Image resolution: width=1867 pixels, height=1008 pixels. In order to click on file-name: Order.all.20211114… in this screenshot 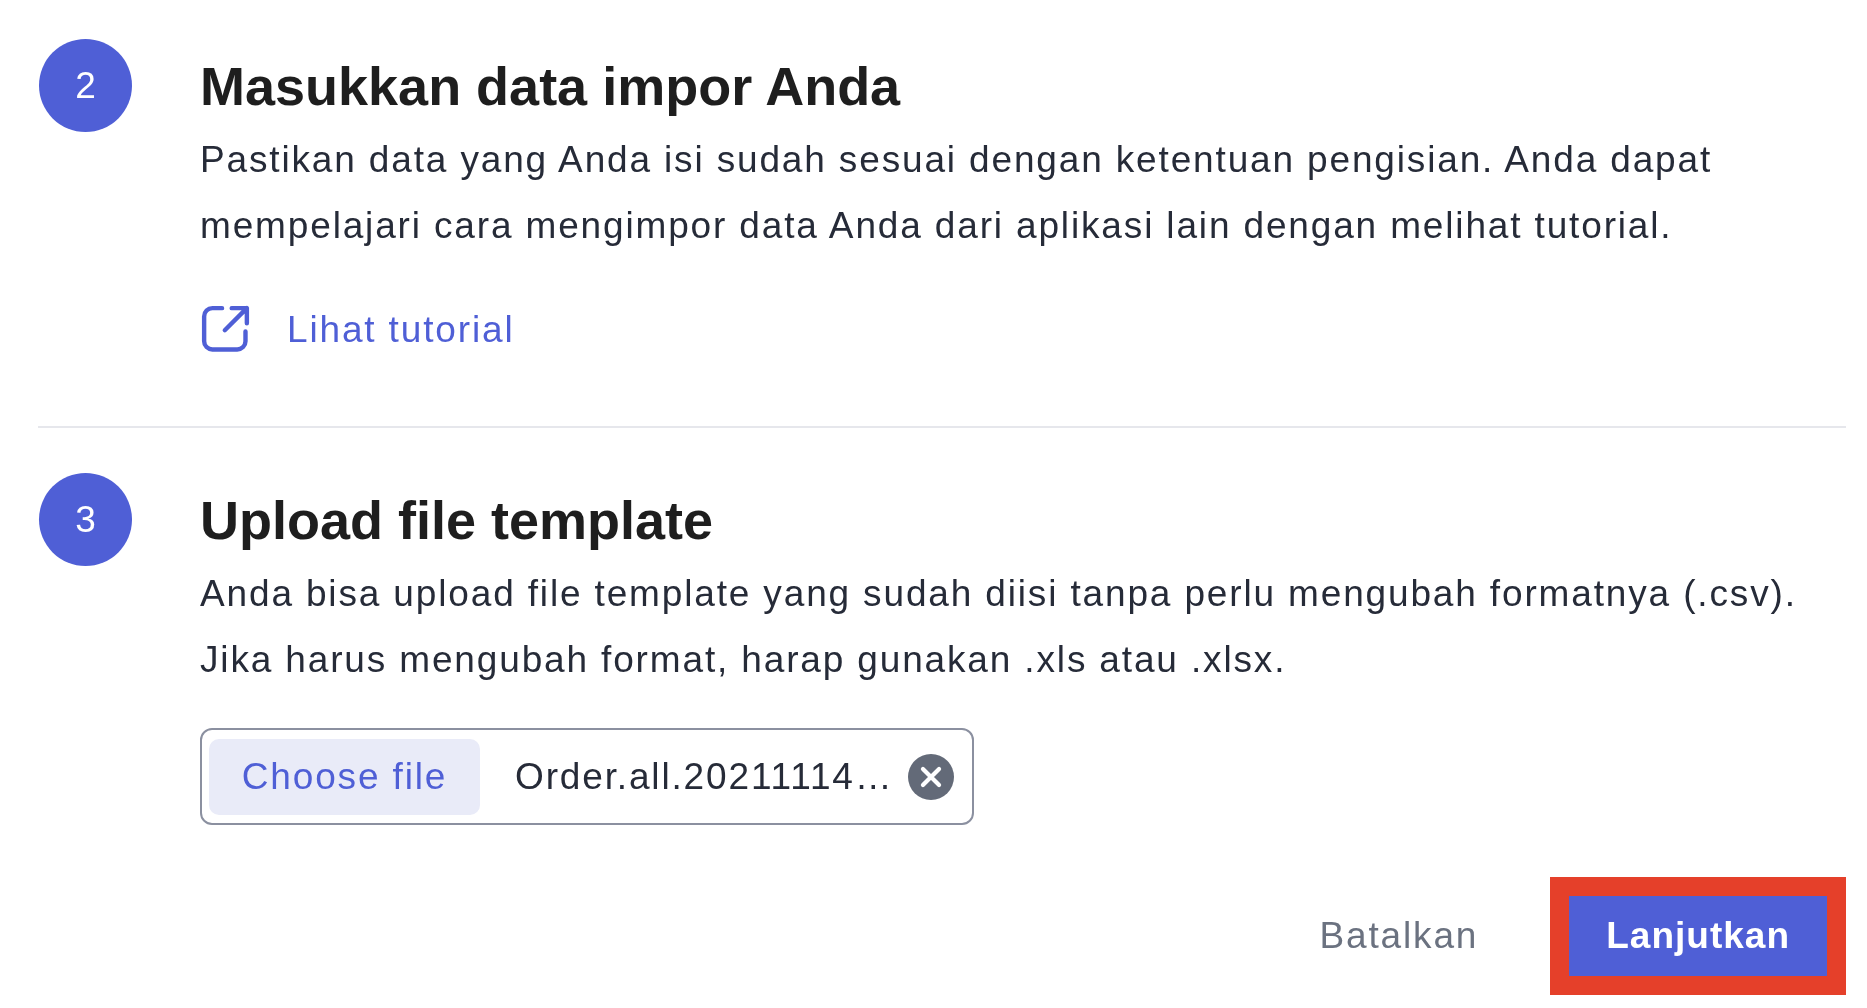, I will do `click(705, 776)`.